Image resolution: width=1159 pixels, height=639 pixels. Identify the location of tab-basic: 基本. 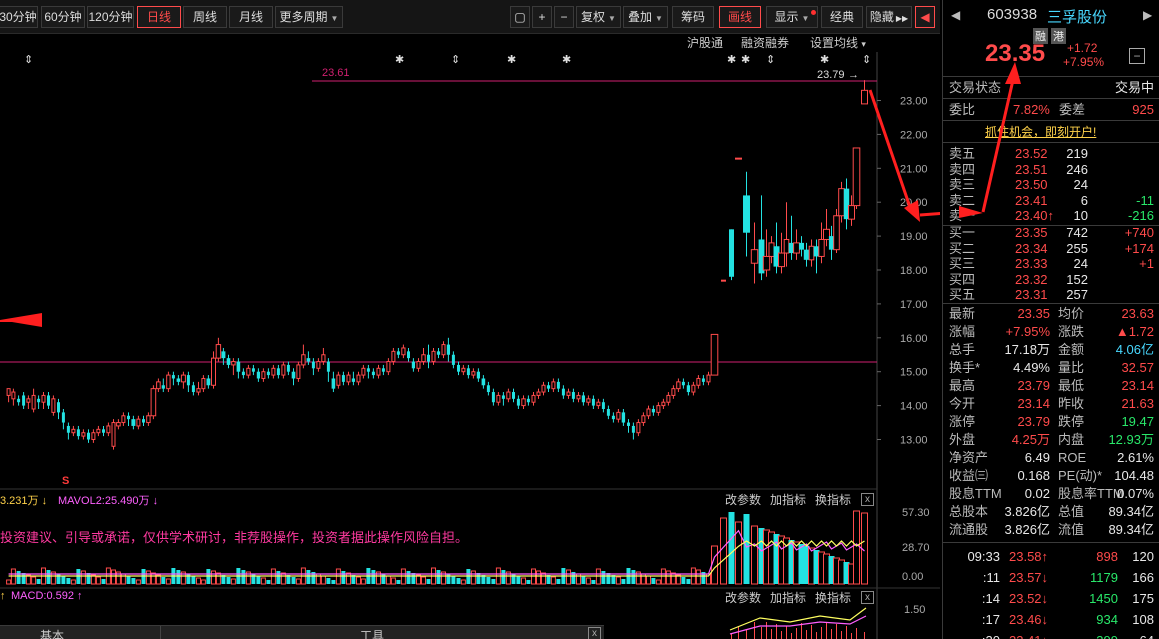
(52, 633).